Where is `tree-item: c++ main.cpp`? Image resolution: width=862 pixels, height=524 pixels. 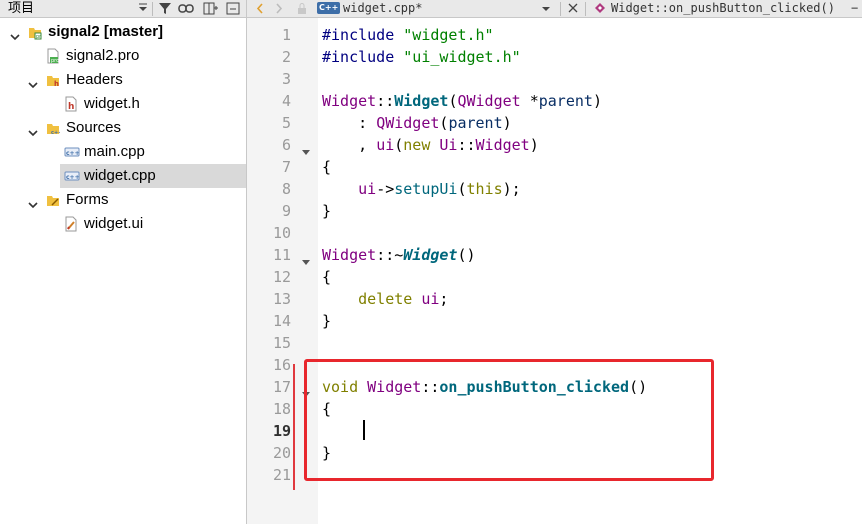 tree-item: c++ main.cpp is located at coordinates (123, 152).